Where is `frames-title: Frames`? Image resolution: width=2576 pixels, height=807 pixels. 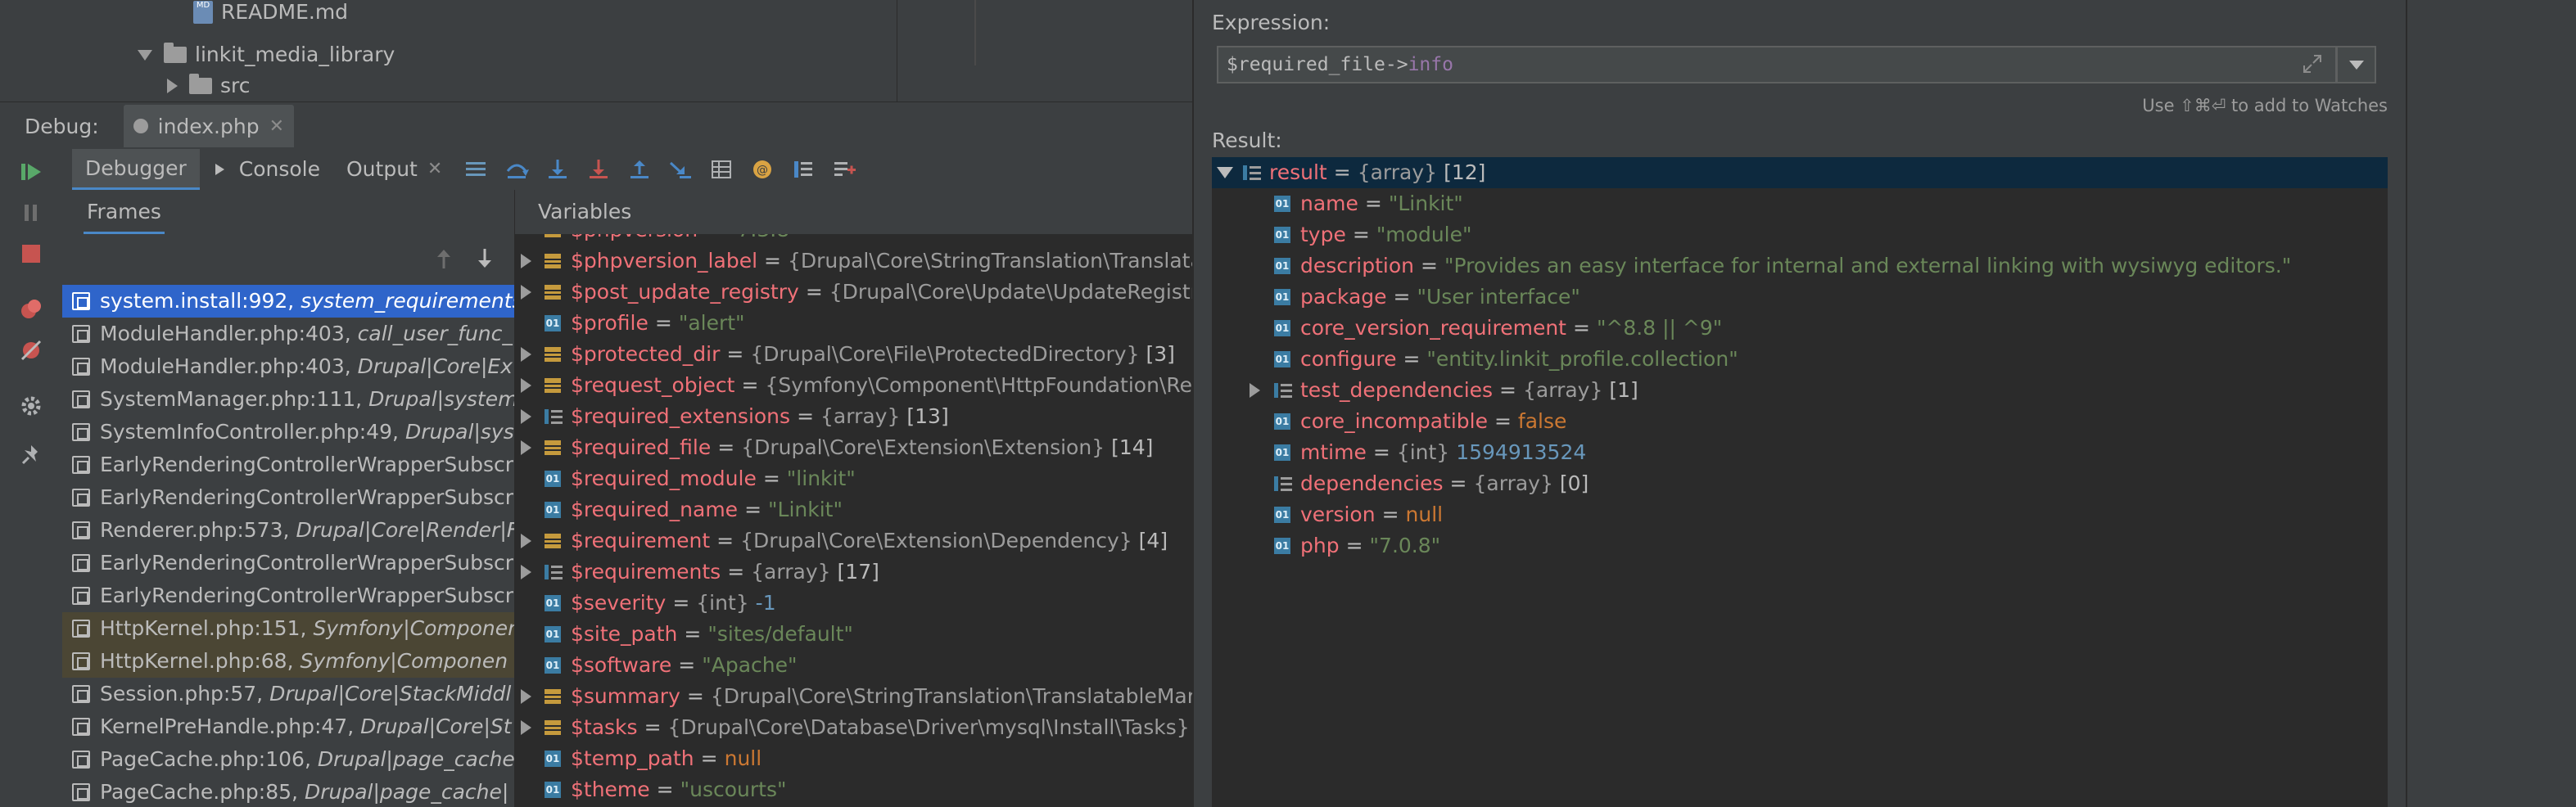
frames-title: Frames is located at coordinates (124, 212).